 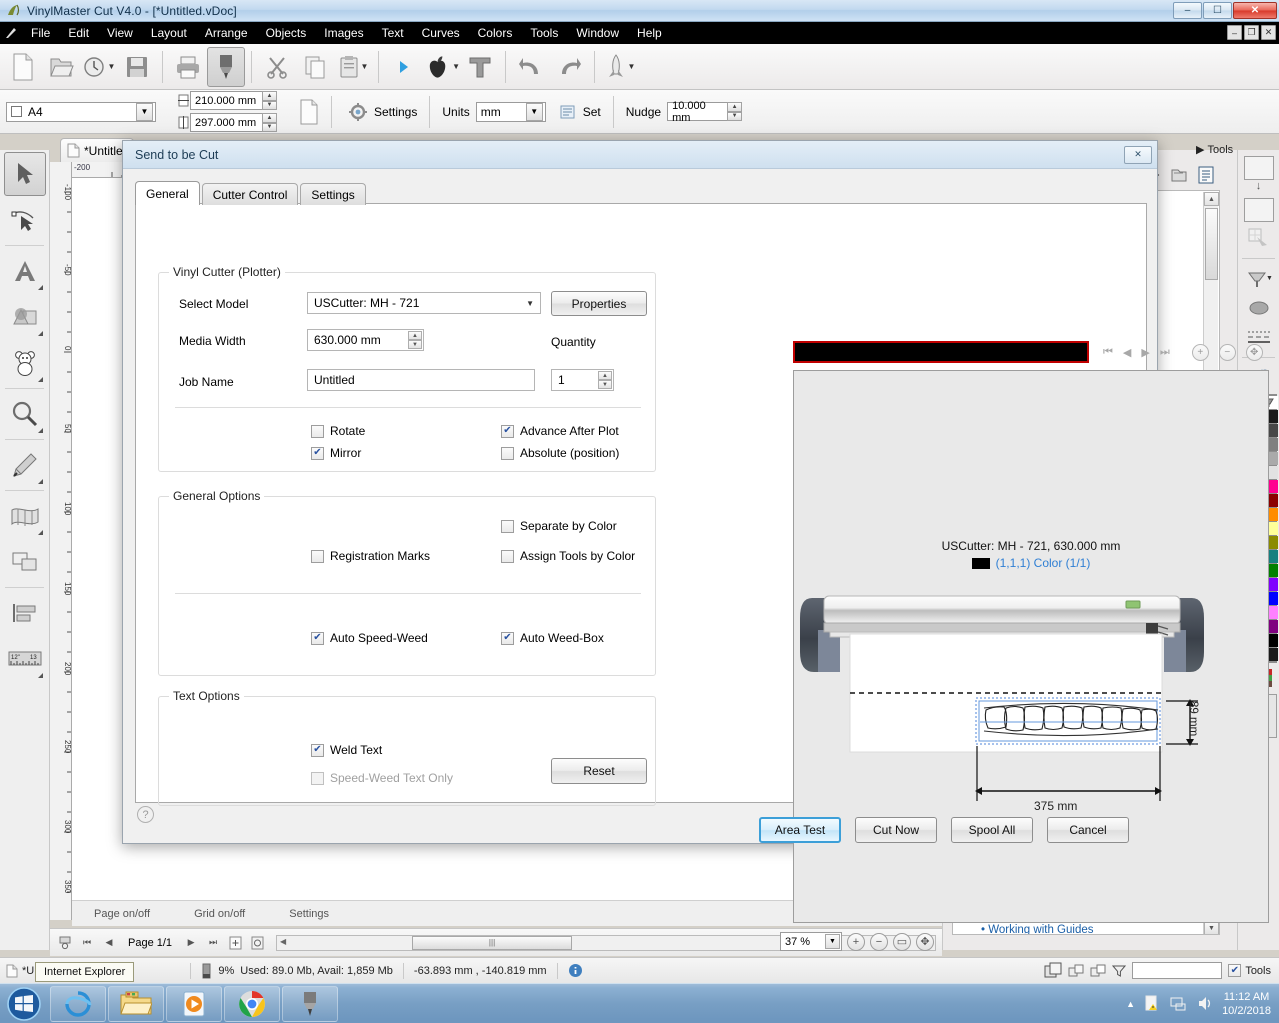 I want to click on gradient-fill-icon, so click(x=1259, y=308).